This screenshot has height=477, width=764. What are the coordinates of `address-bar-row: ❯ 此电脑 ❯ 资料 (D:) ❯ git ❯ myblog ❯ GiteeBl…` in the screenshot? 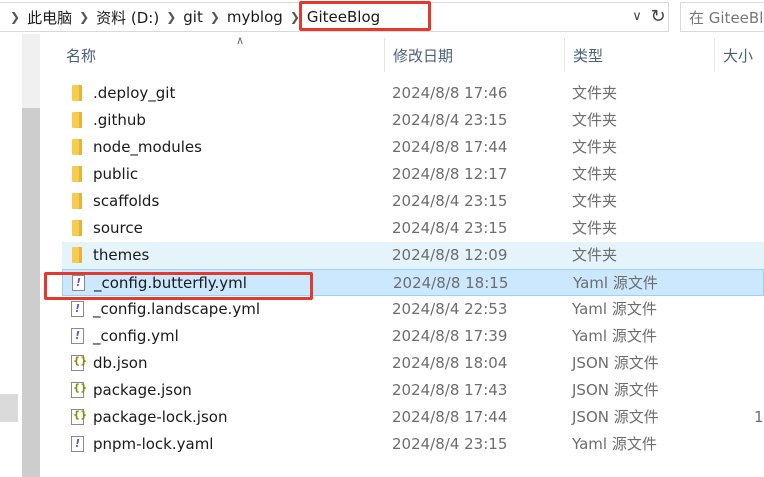 It's located at (382, 17).